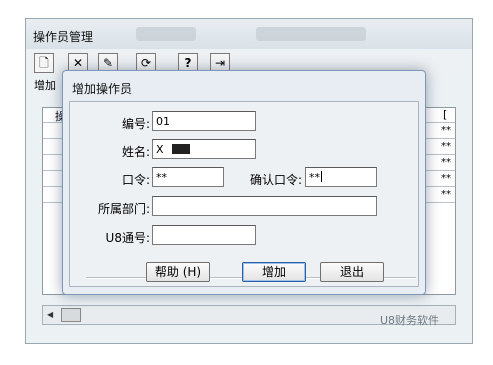 This screenshot has width=493, height=365. I want to click on text-cursor, so click(321, 176).